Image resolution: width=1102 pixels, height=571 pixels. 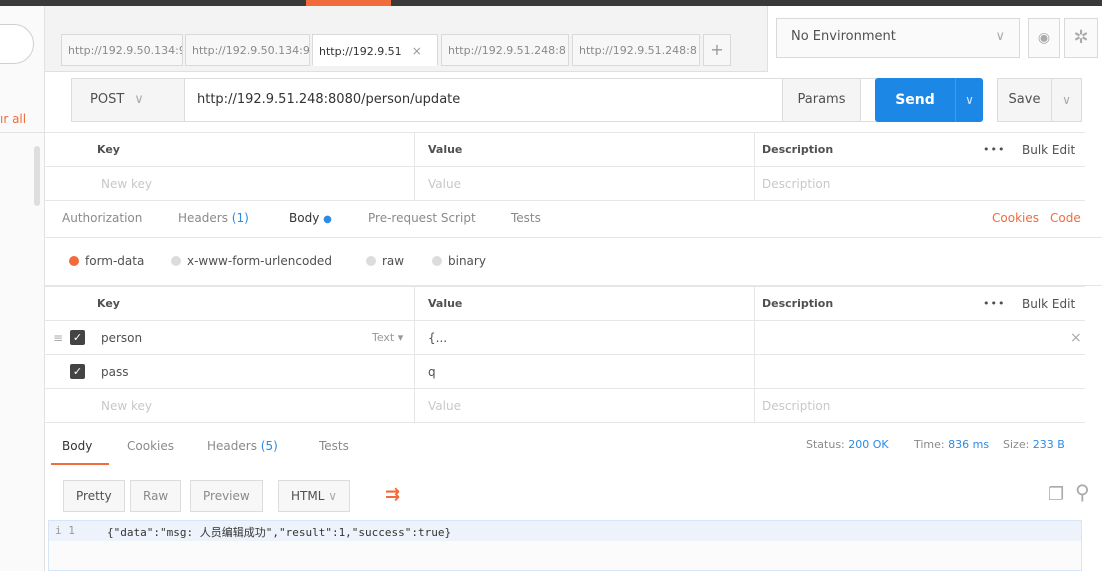 What do you see at coordinates (1034, 444) in the screenshot?
I see `size-readout: Size: 233 B` at bounding box center [1034, 444].